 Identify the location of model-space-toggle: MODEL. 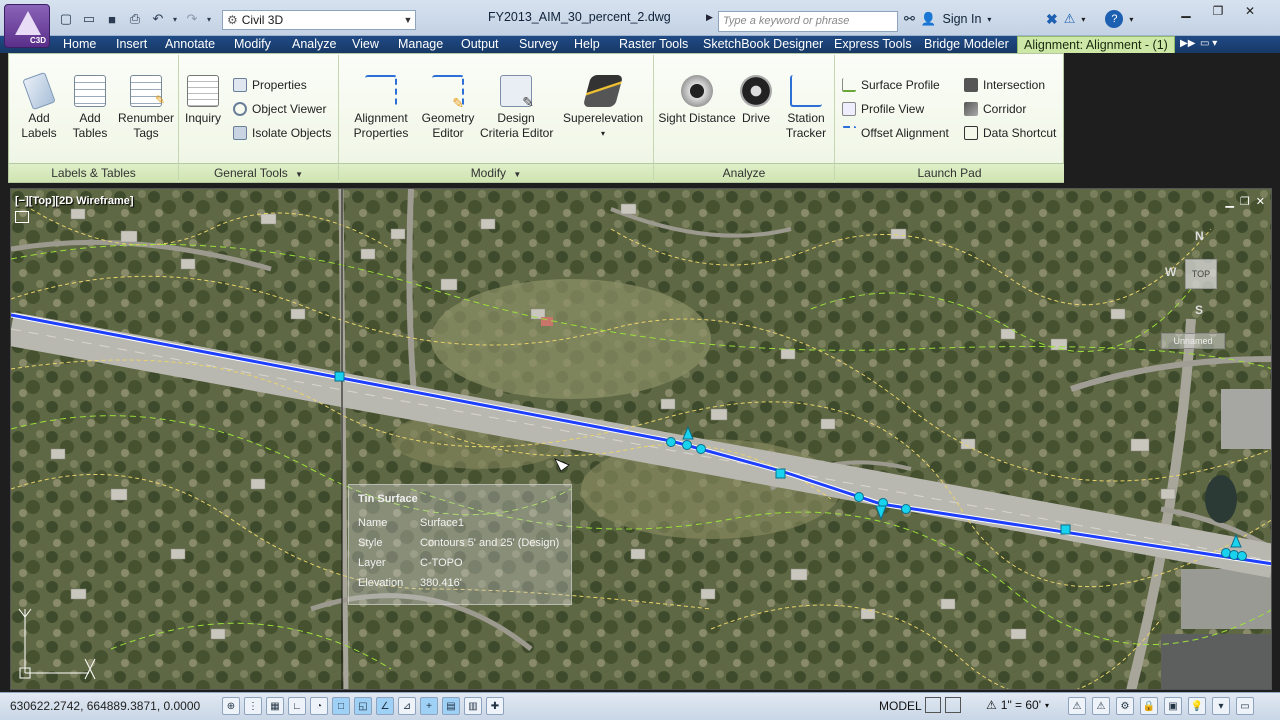
(900, 706).